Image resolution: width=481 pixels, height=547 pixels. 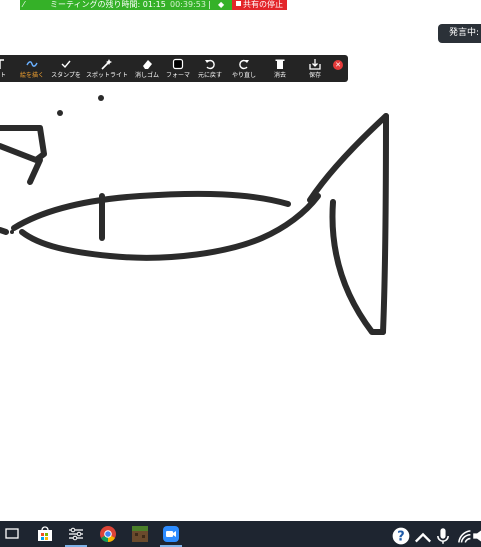 I want to click on close-toolbar-button: ✕, so click(x=338, y=65).